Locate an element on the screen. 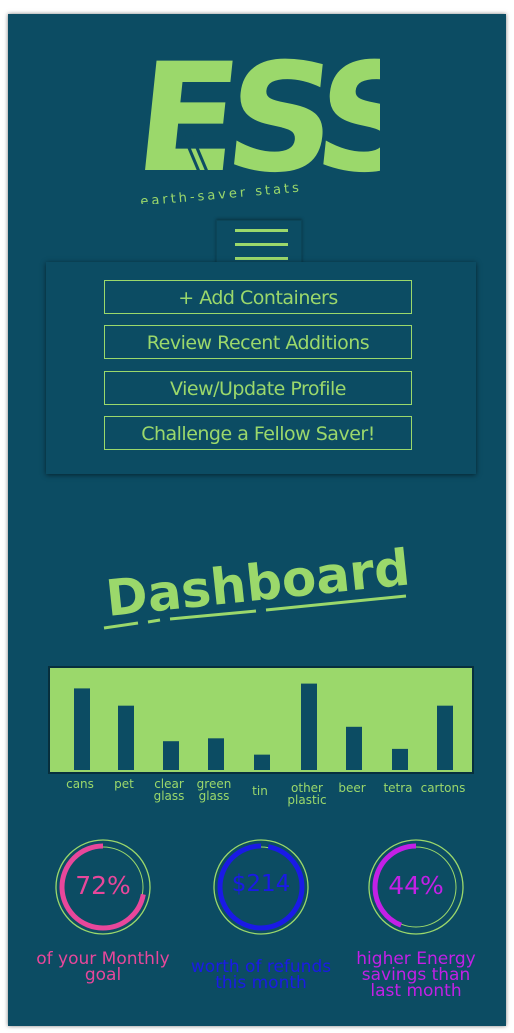 This screenshot has width=514, height=1033. dashboard-heading: Dashboard is located at coordinates (258, 584).